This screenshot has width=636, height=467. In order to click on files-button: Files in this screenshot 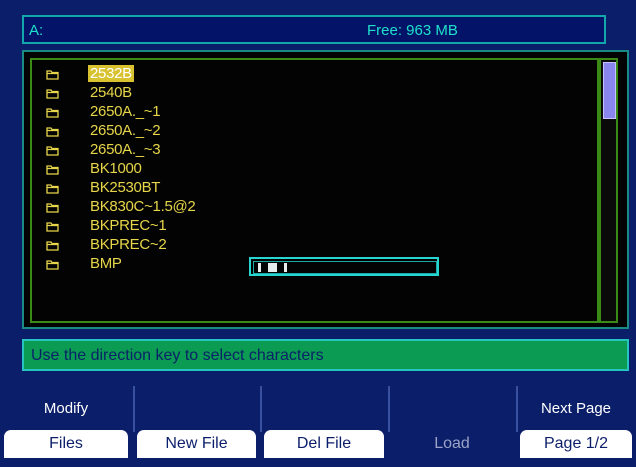, I will do `click(66, 444)`.